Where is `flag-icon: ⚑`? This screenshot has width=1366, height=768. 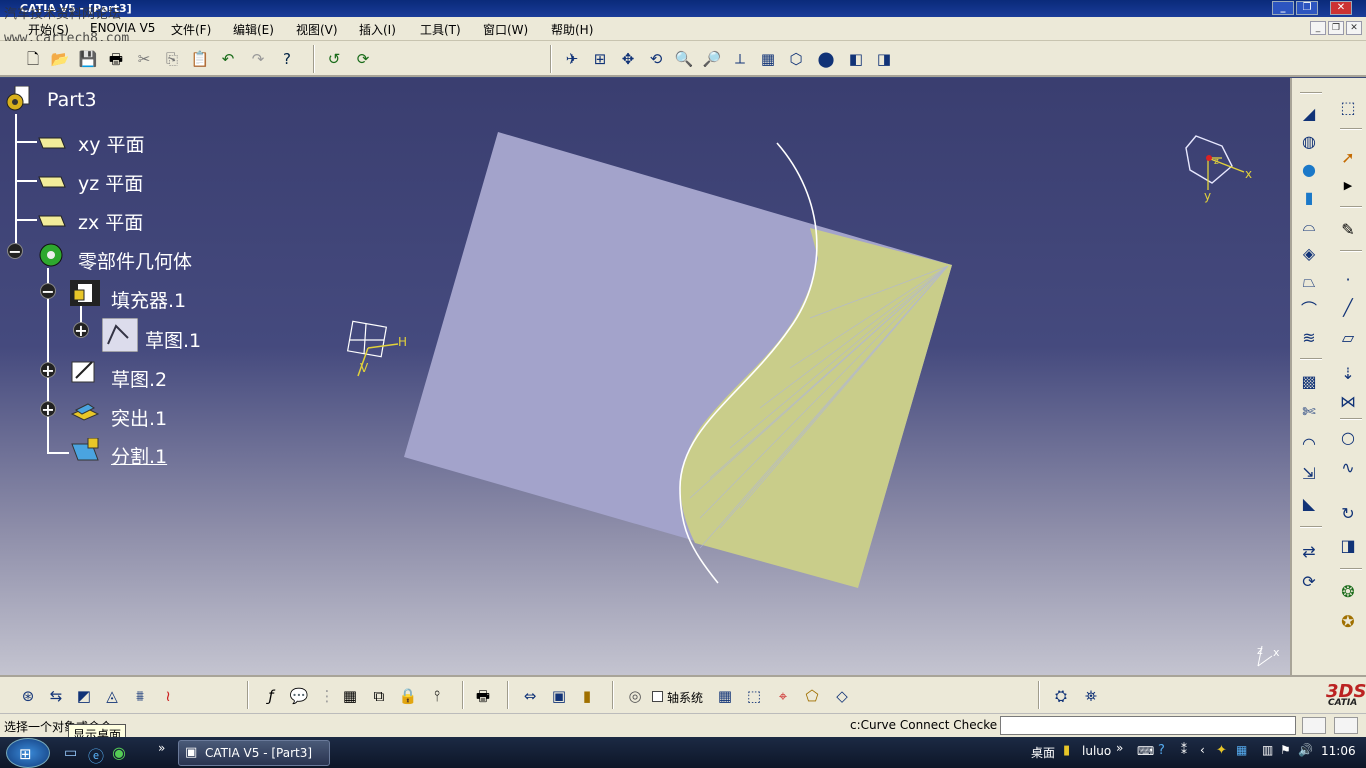 flag-icon: ⚑ is located at coordinates (1285, 750).